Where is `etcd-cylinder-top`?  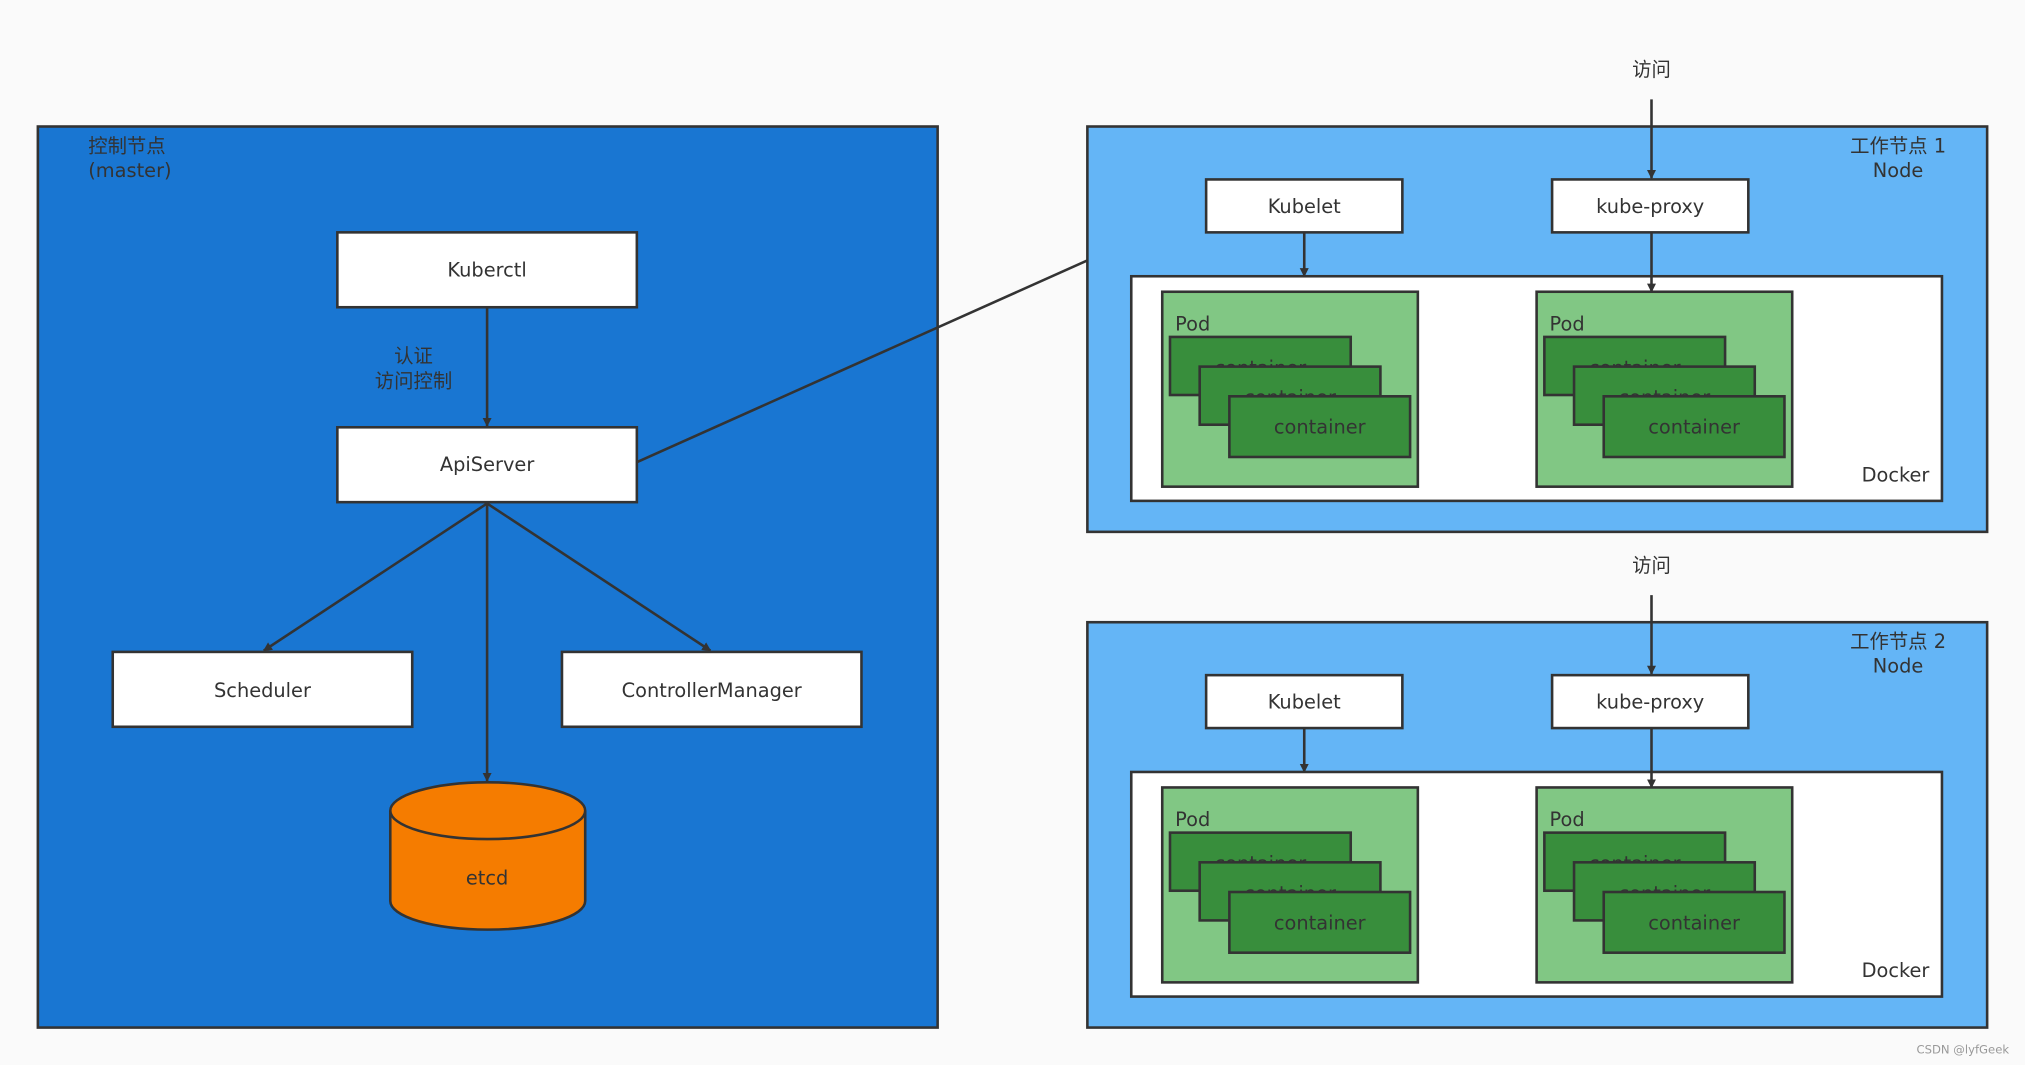
etcd-cylinder-top is located at coordinates (487, 811).